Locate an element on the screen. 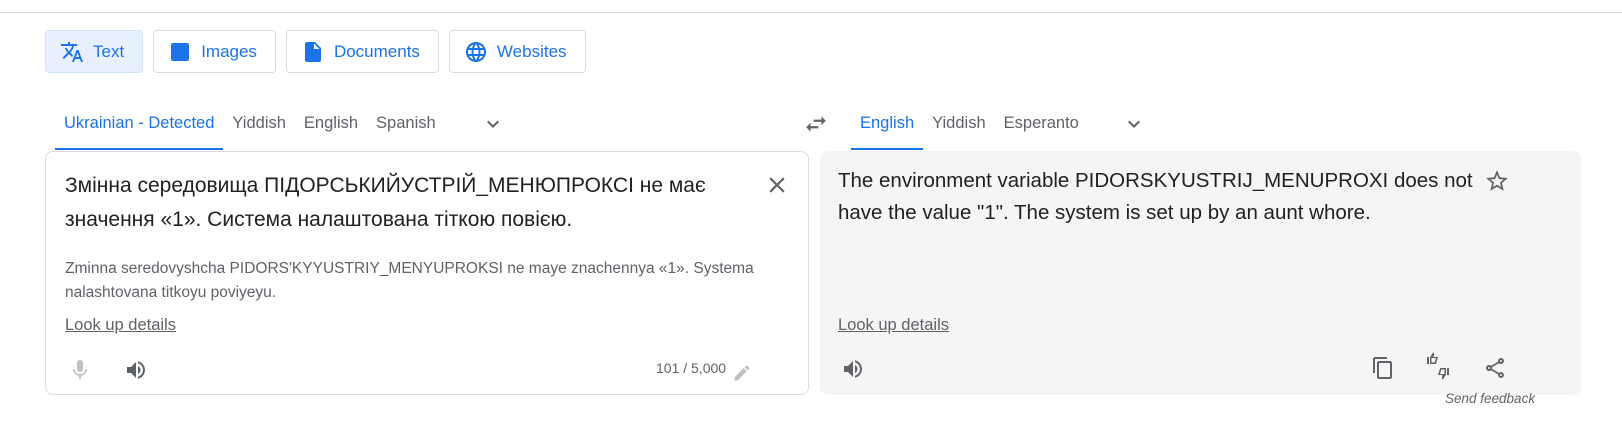  target-language-tabs: English Yiddish Esperanto is located at coordinates (1003, 124).